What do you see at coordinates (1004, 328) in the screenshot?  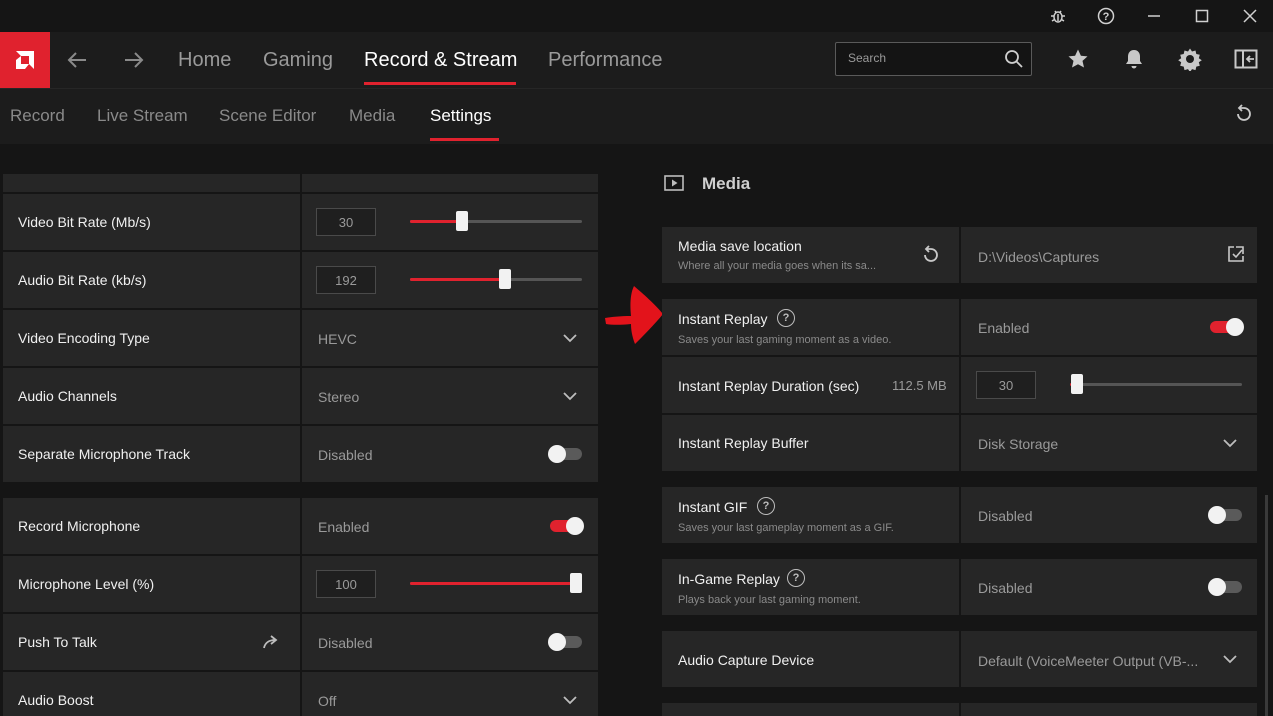 I see `instant-replay-value: Enabled` at bounding box center [1004, 328].